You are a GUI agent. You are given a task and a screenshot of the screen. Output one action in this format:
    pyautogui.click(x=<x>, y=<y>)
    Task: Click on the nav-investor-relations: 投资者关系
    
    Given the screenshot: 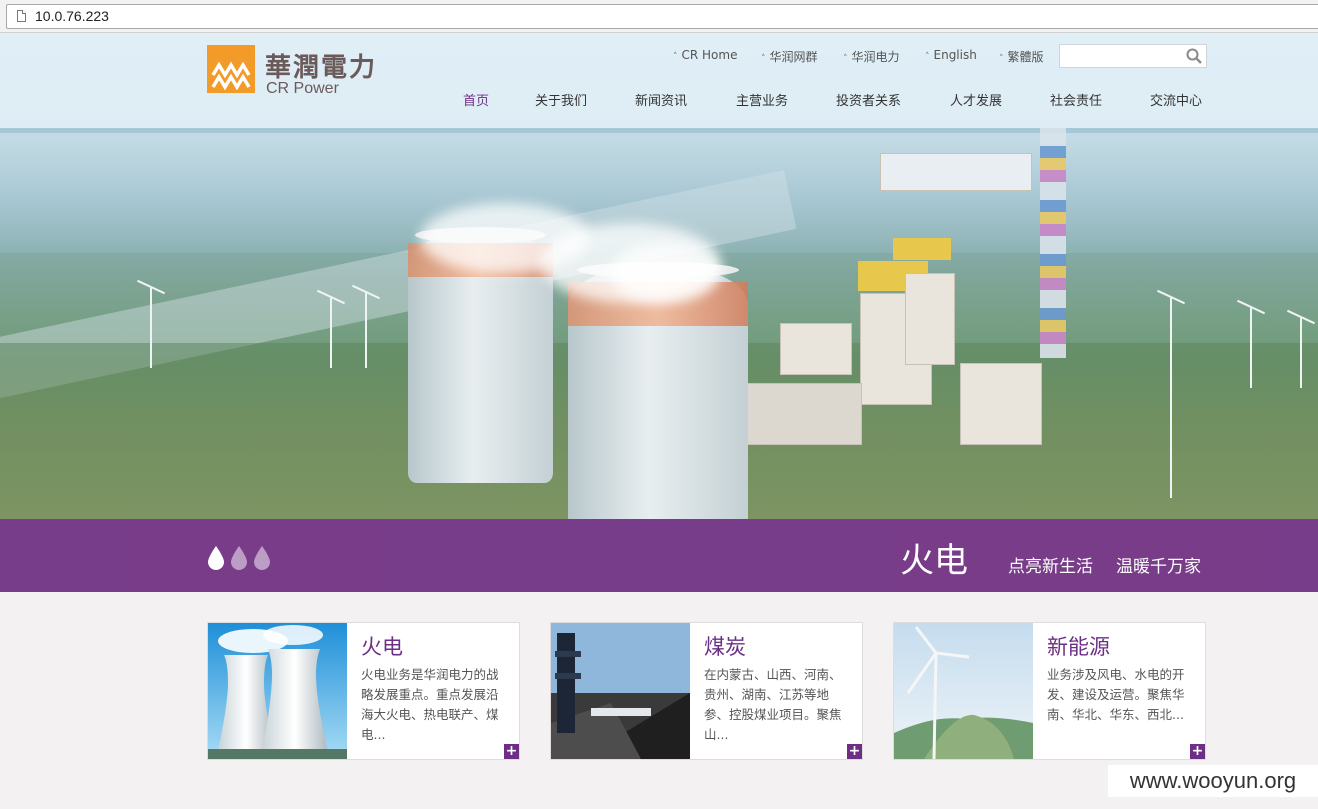 What is the action you would take?
    pyautogui.click(x=868, y=99)
    